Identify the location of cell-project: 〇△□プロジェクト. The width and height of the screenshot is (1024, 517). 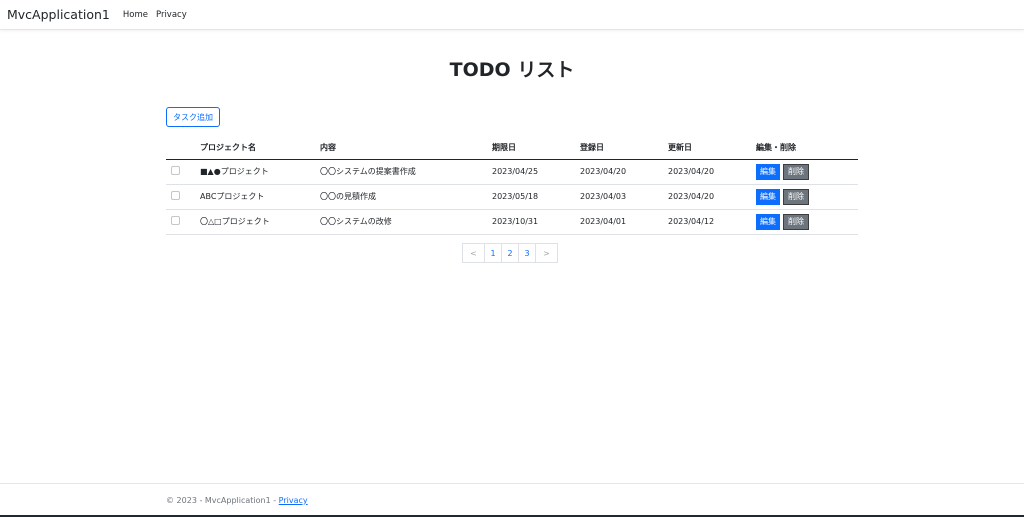
(260, 222).